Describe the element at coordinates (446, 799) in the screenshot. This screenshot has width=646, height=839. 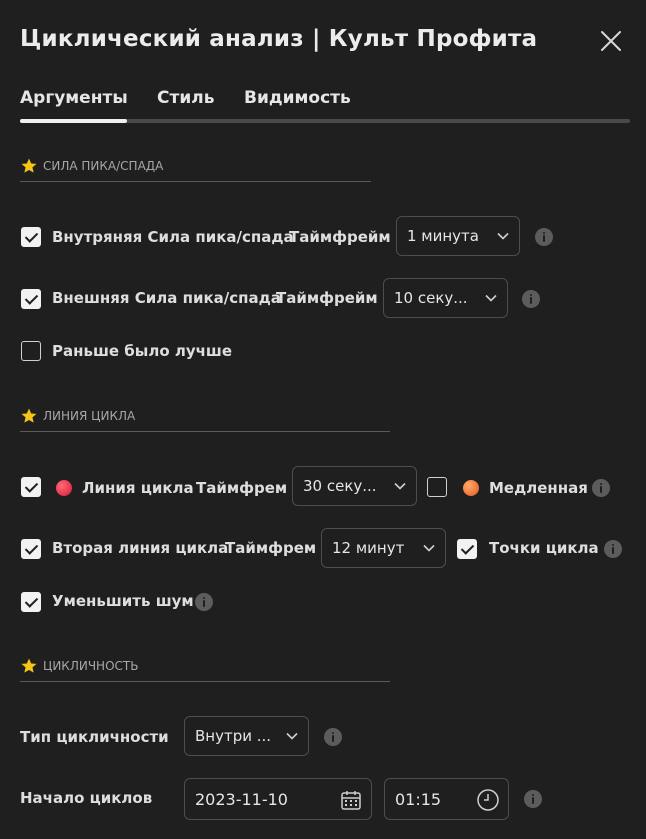
I see `start-time-field: 01:15` at that location.